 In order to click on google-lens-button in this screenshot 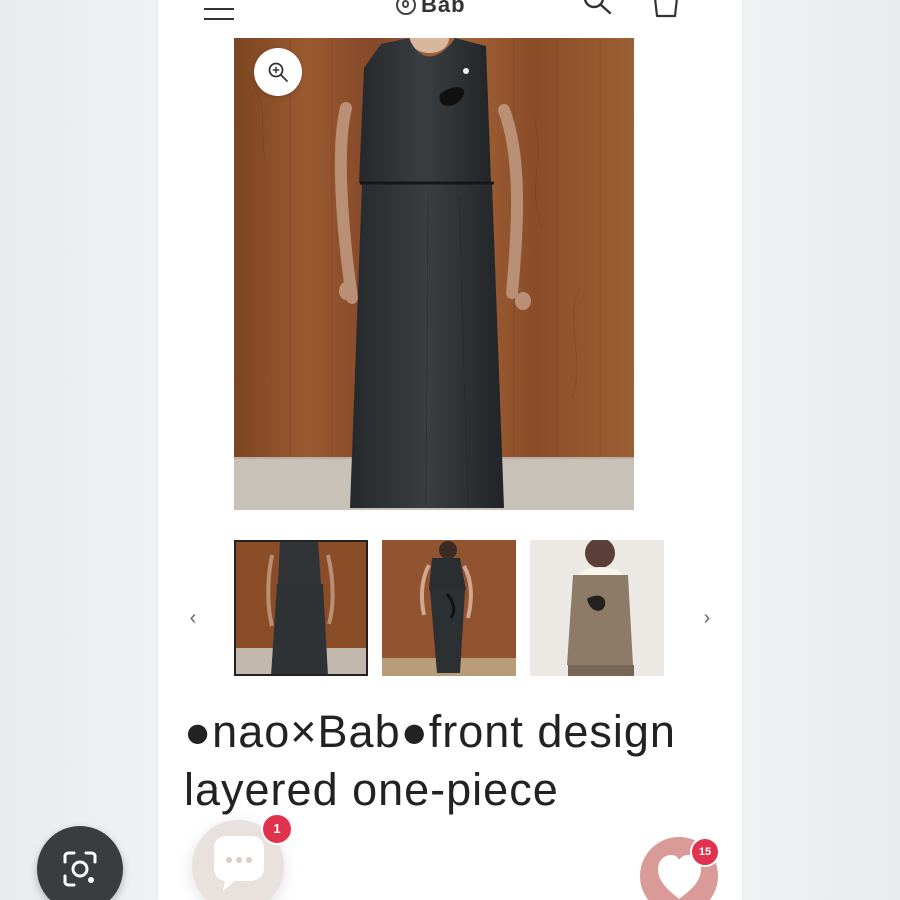, I will do `click(80, 863)`.